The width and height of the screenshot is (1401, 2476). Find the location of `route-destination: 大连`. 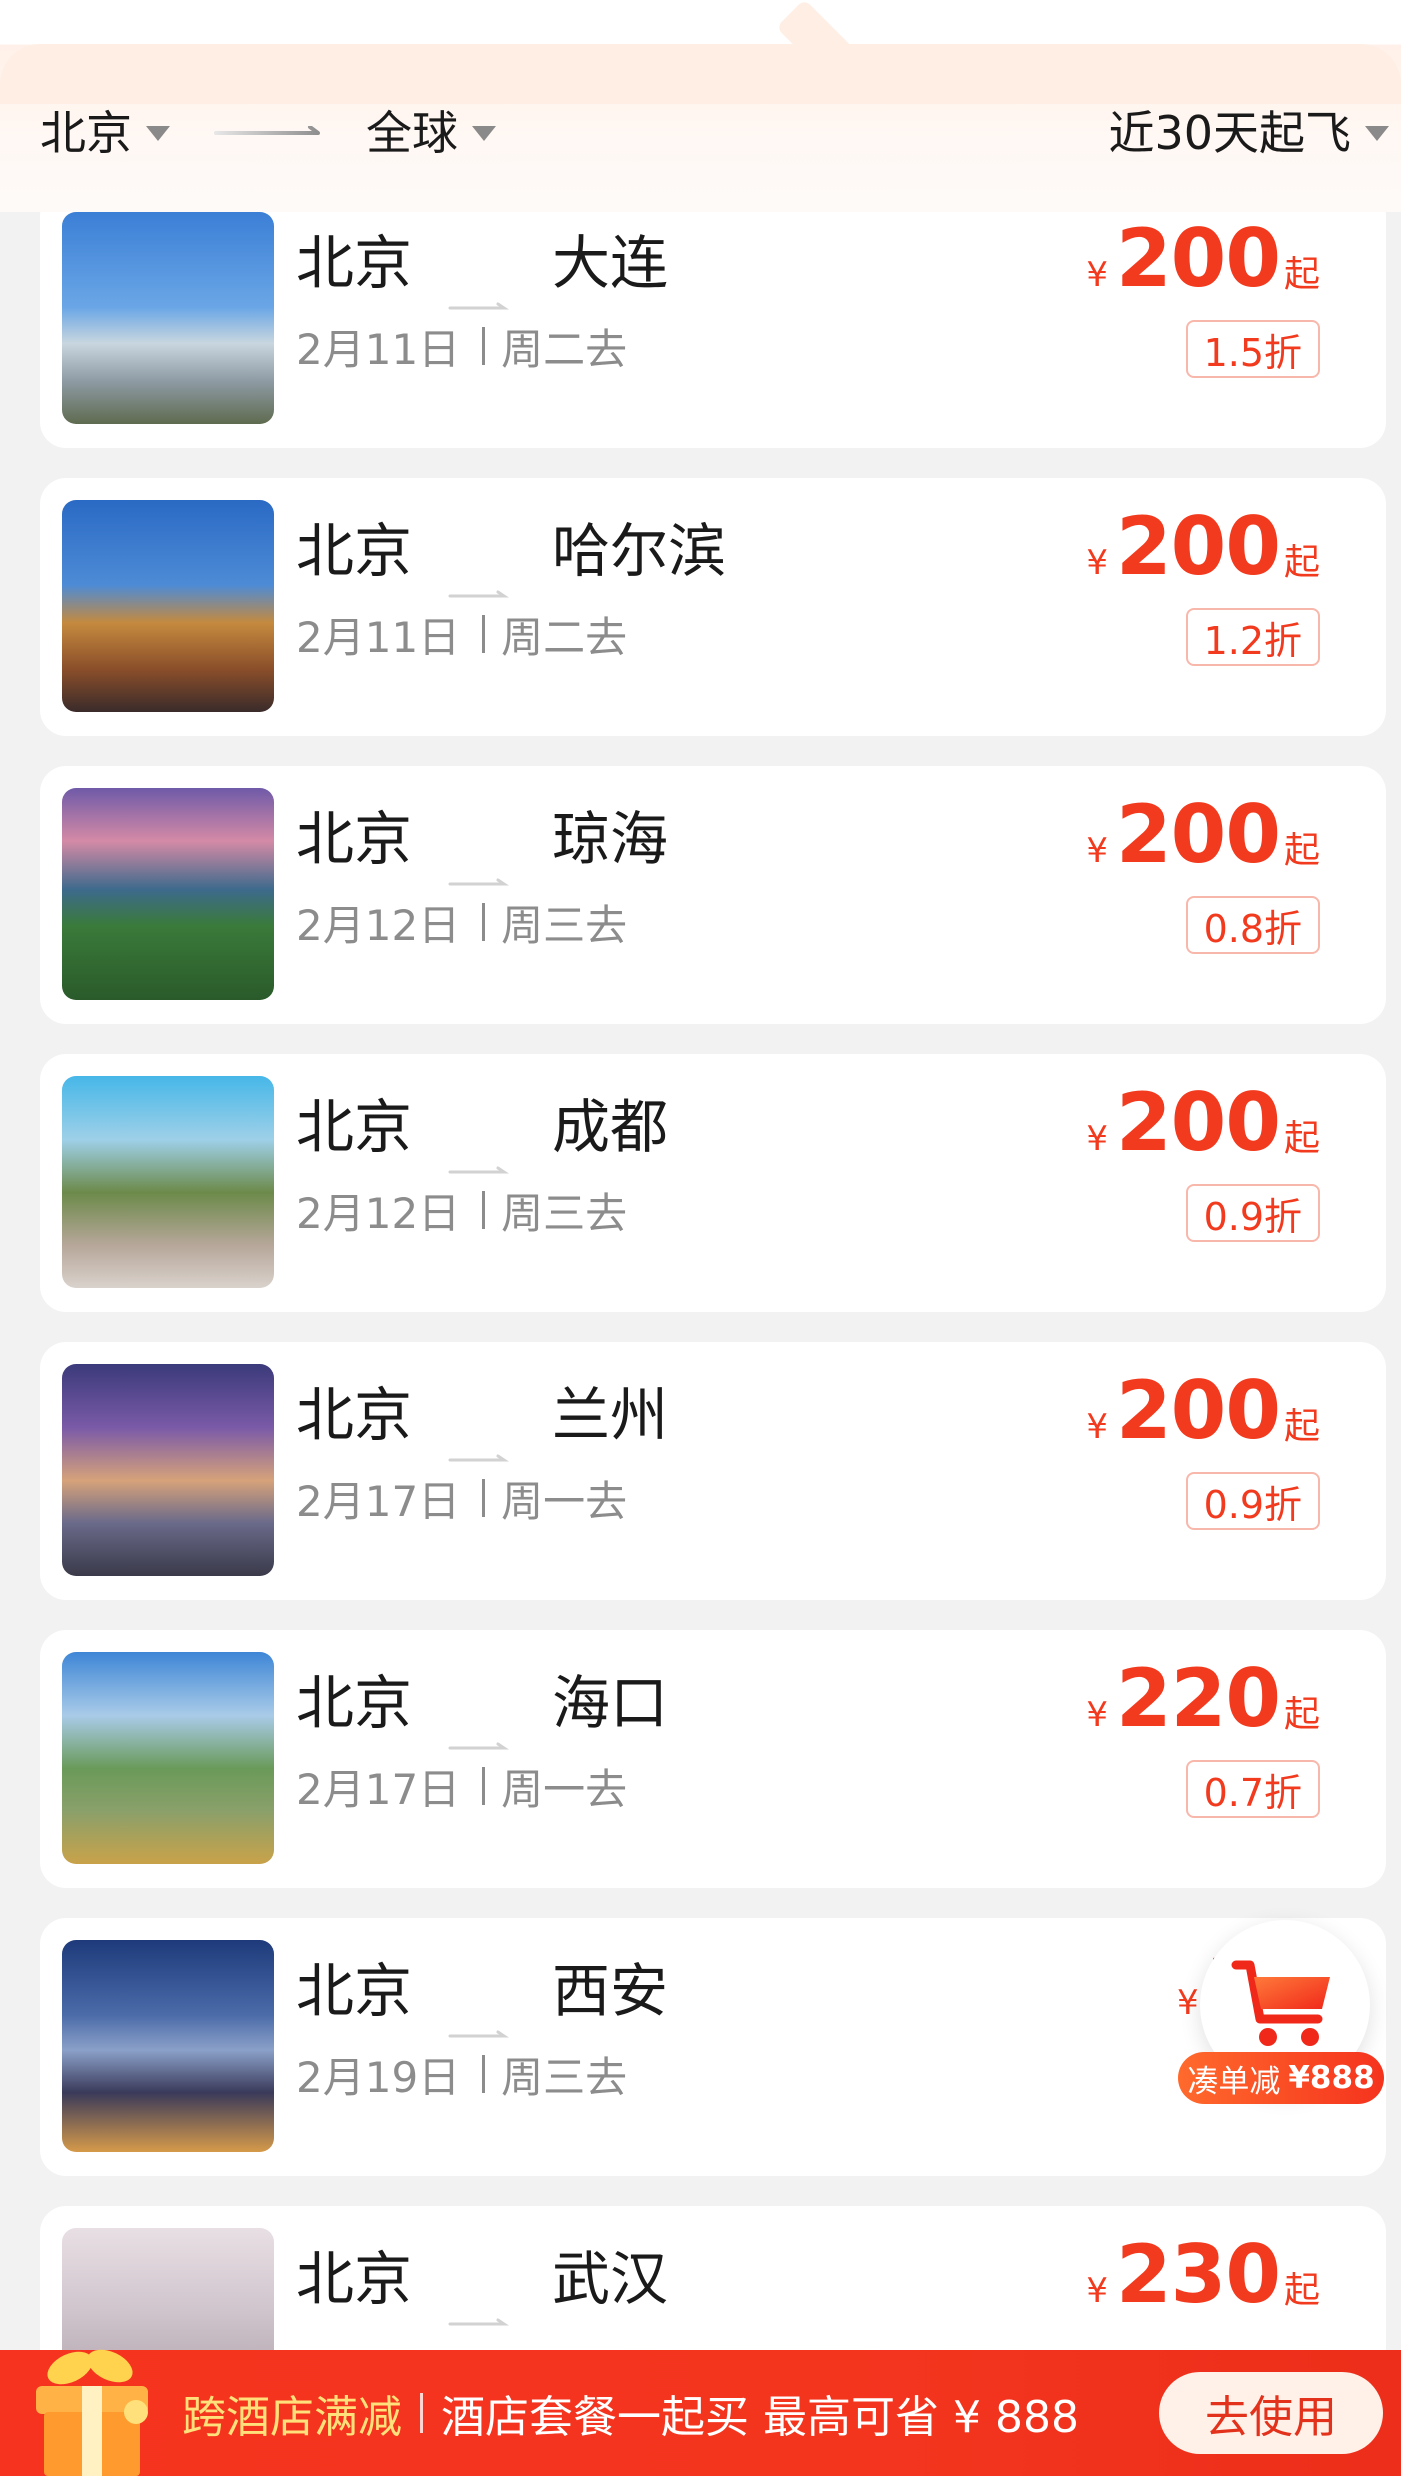

route-destination: 大连 is located at coordinates (610, 263).